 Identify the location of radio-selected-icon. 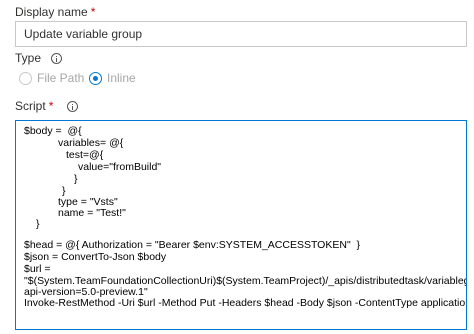
(95, 78).